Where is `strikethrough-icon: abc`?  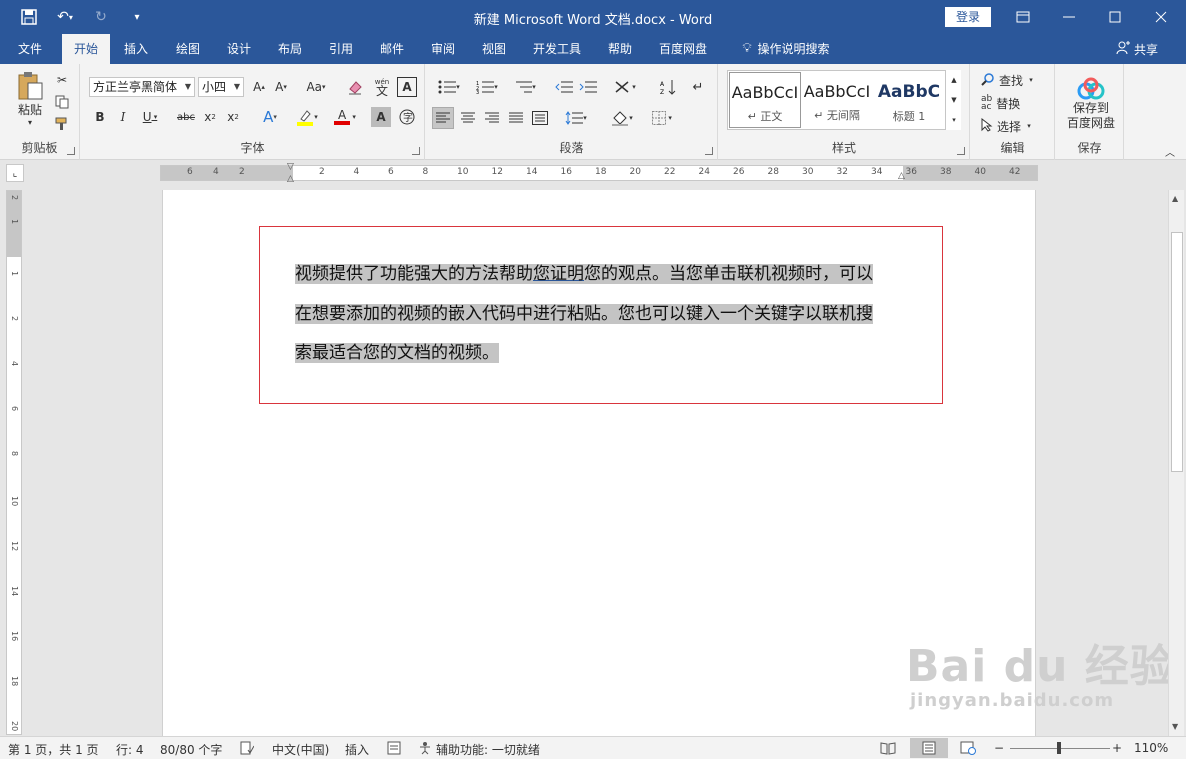 strikethrough-icon: abc is located at coordinates (186, 117).